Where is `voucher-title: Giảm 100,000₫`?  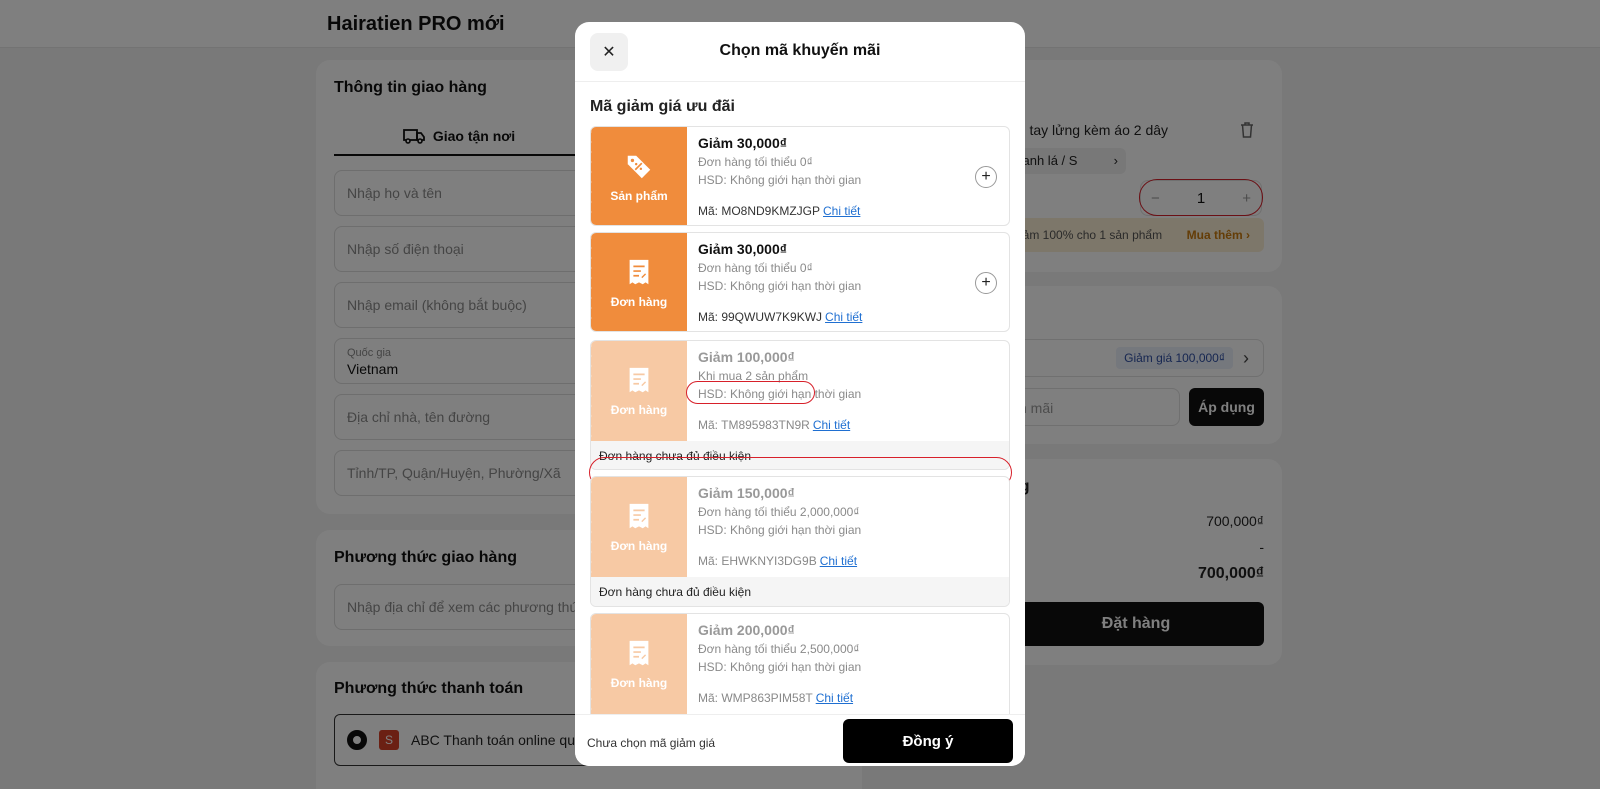 voucher-title: Giảm 100,000₫ is located at coordinates (746, 357).